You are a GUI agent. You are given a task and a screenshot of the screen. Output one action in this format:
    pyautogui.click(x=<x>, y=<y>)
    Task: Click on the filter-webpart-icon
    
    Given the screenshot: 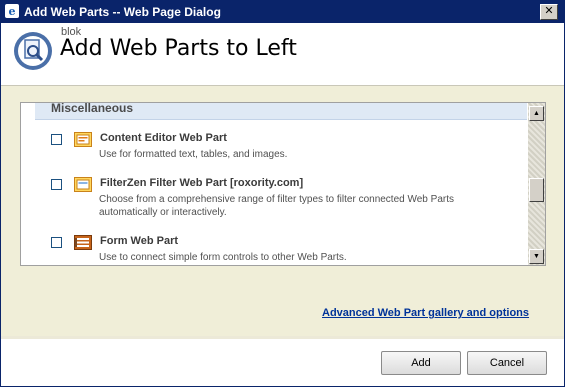 What is the action you would take?
    pyautogui.click(x=83, y=184)
    